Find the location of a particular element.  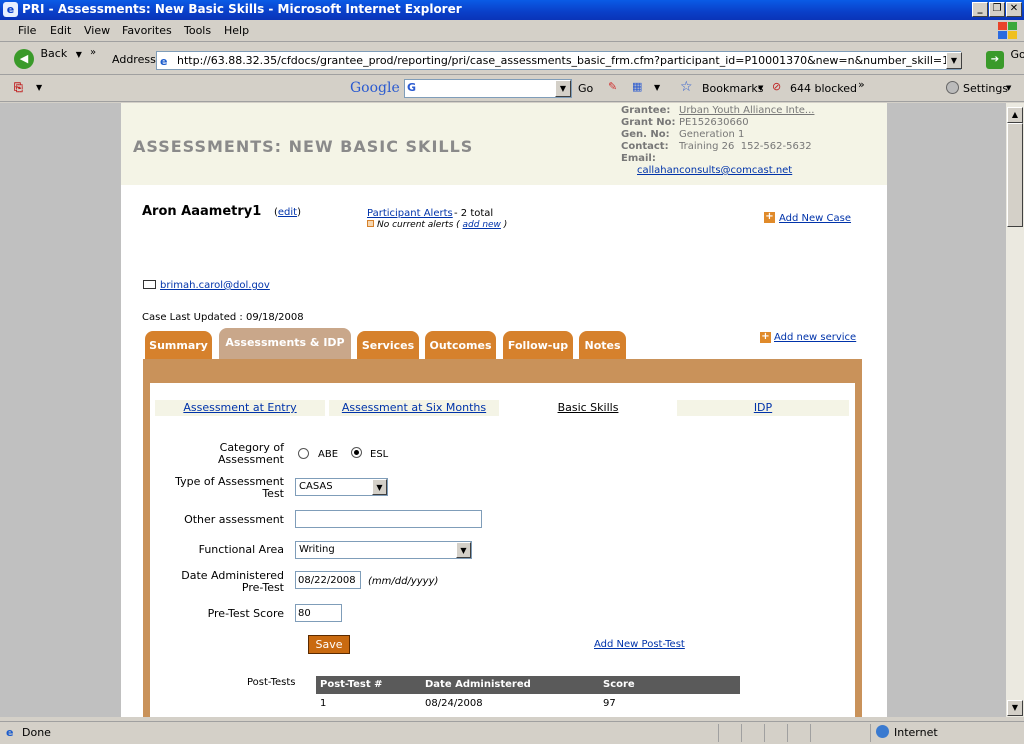

radio-abe is located at coordinates (303, 453).